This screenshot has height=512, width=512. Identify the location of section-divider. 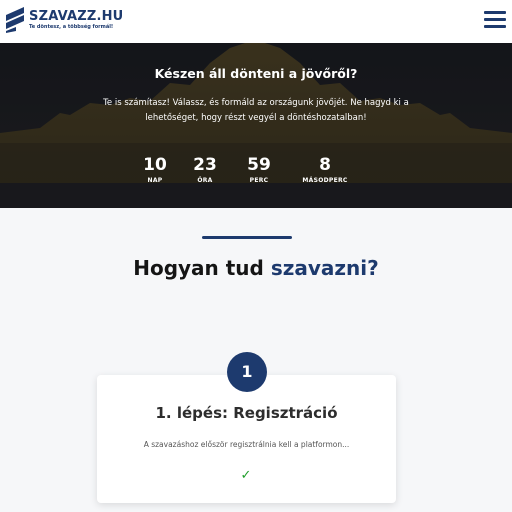
(247, 237).